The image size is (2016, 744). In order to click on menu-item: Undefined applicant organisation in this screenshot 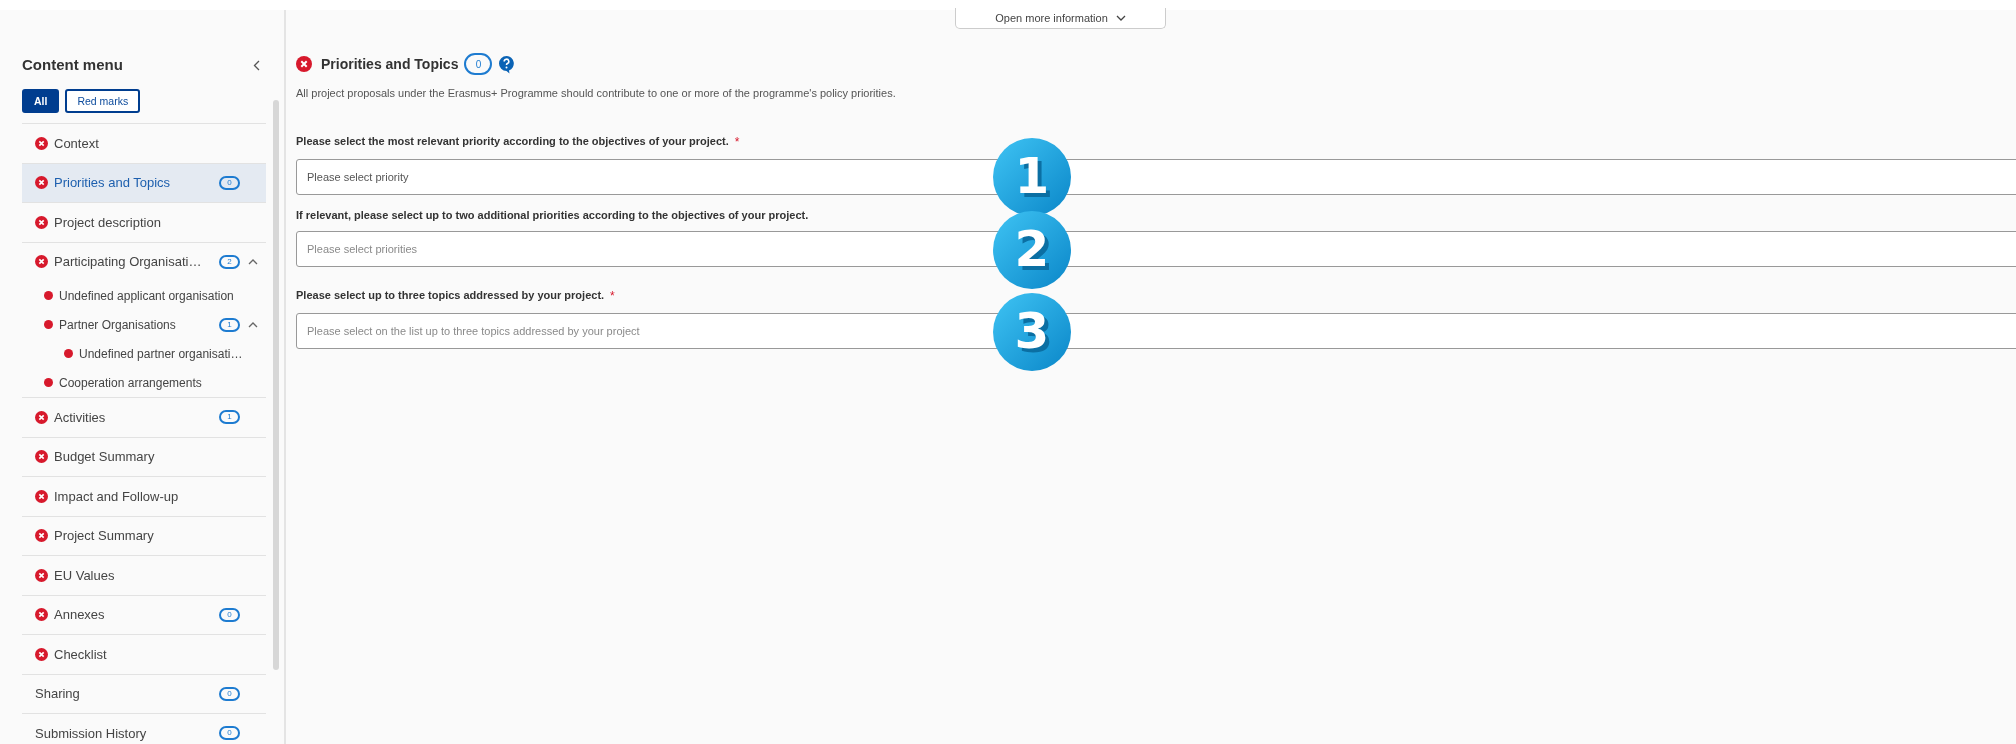, I will do `click(144, 295)`.